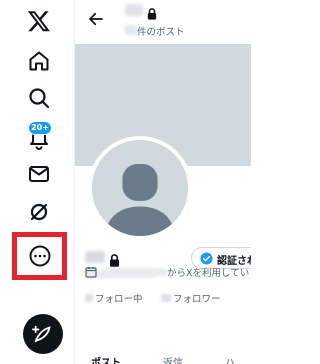  I want to click on profile-header: 件のポスト, so click(163, 22).